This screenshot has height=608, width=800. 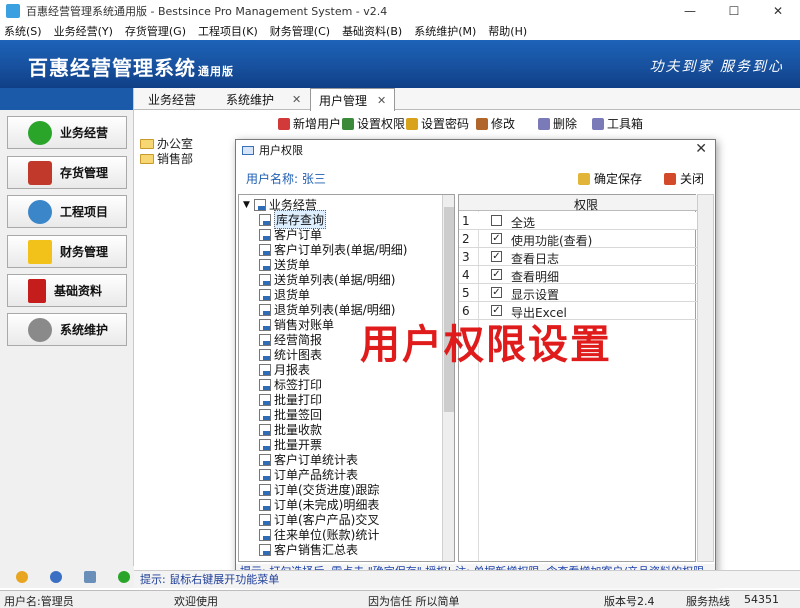 I want to click on row-number: 1, so click(x=466, y=221).